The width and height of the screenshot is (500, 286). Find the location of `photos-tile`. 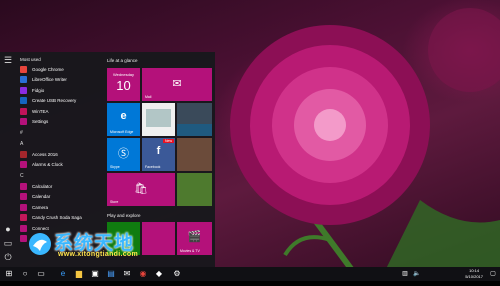

photos-tile is located at coordinates (194, 119).